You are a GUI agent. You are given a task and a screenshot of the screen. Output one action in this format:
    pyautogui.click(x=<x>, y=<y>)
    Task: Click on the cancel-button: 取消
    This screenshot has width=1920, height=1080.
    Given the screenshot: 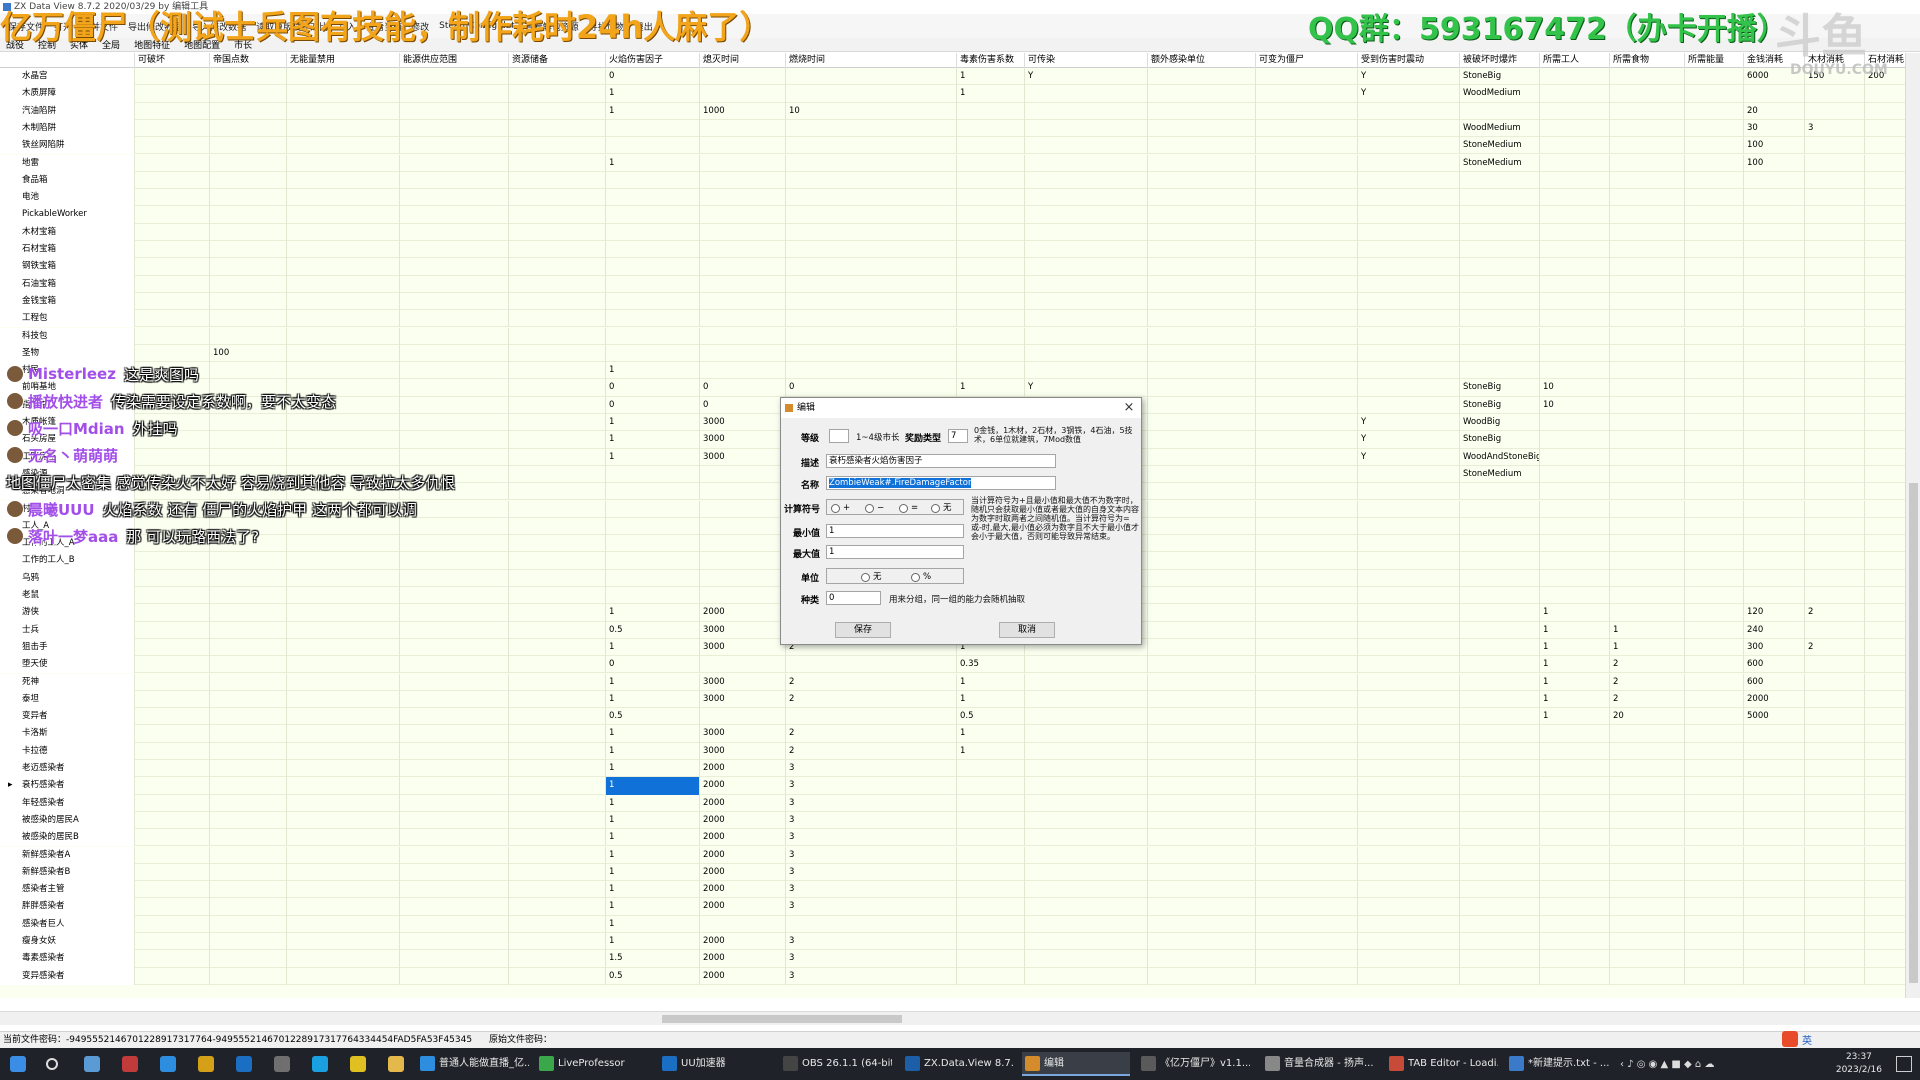 What is the action you would take?
    pyautogui.click(x=1027, y=630)
    